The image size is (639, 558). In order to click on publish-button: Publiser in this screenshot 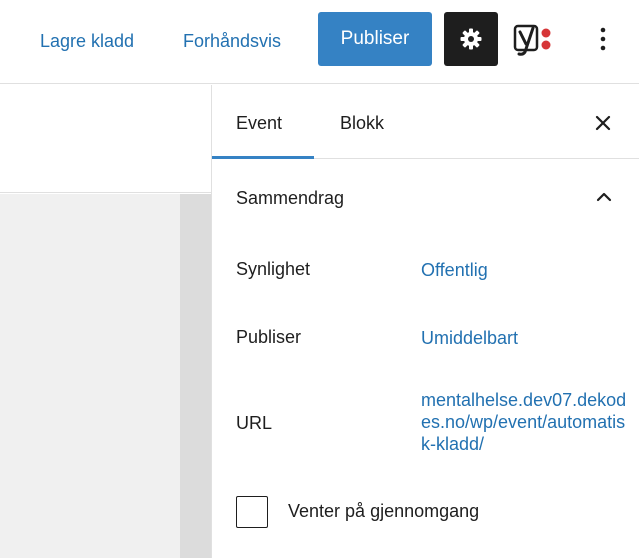, I will do `click(375, 39)`.